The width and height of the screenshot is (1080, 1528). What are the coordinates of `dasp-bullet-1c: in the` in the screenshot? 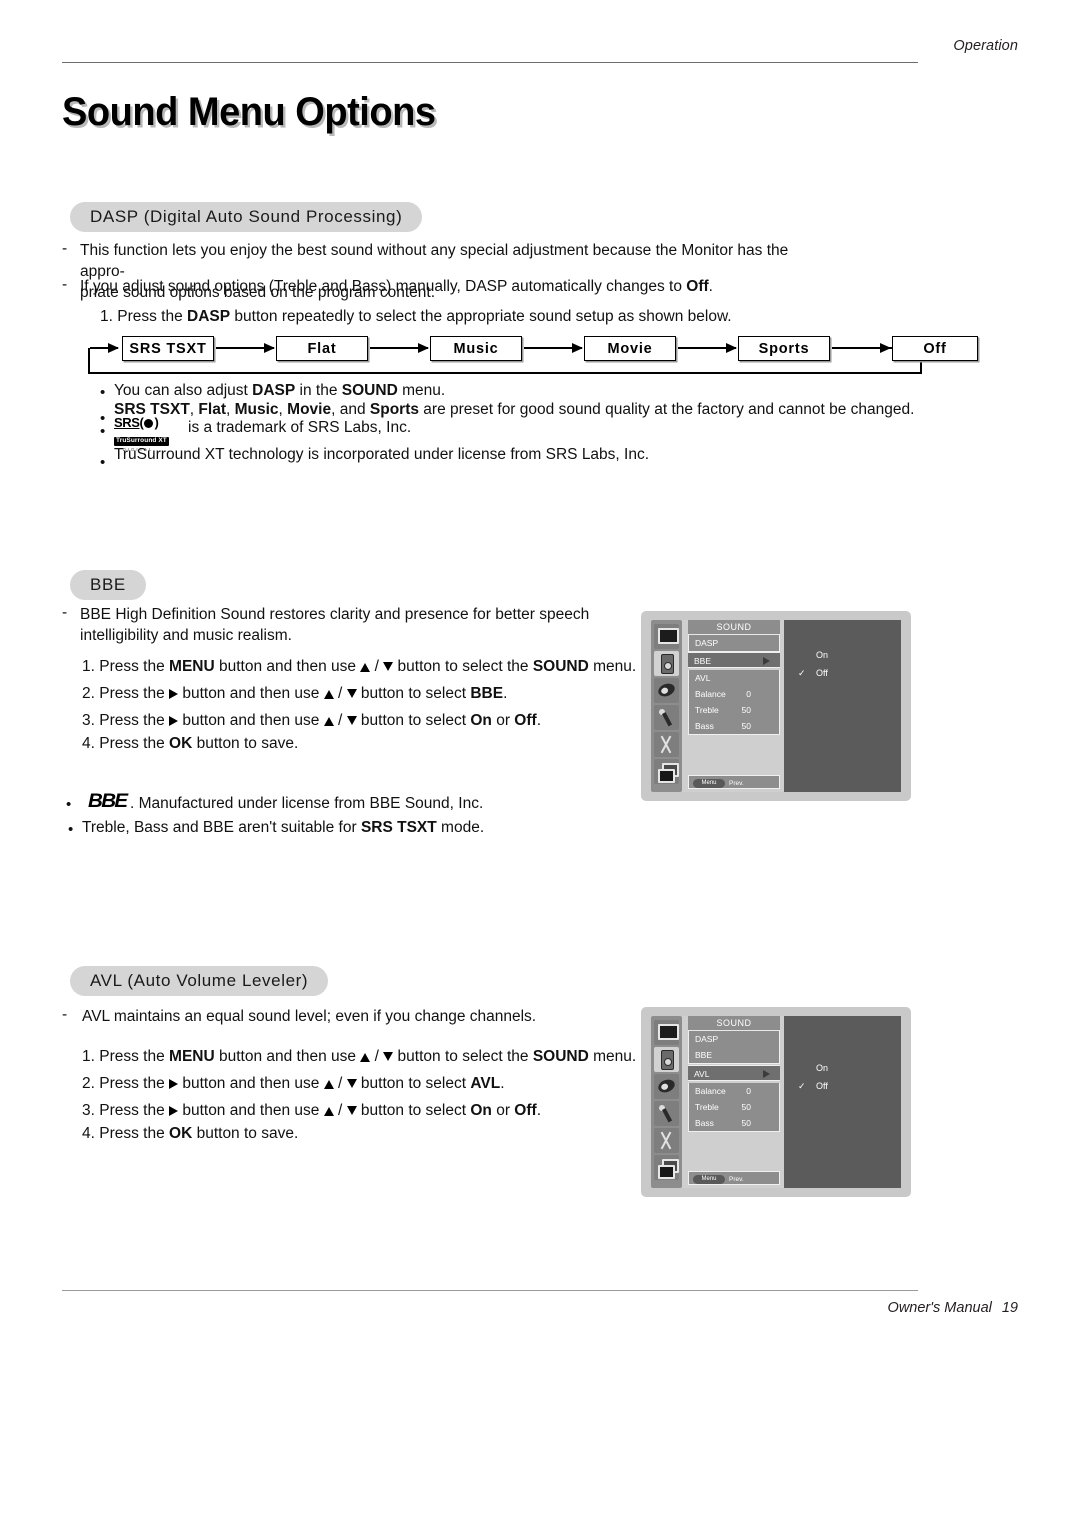 It's located at (318, 390).